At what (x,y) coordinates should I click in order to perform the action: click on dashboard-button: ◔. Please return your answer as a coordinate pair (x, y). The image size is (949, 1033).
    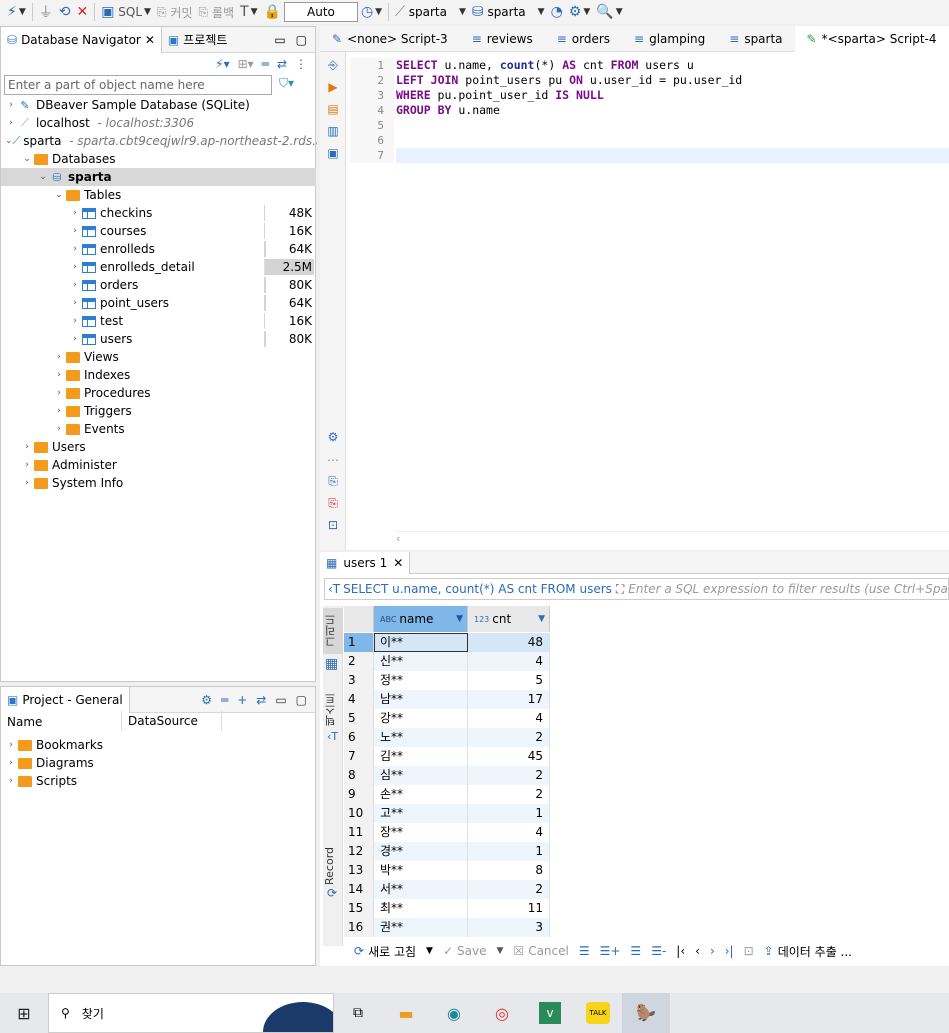
    Looking at the image, I should click on (557, 12).